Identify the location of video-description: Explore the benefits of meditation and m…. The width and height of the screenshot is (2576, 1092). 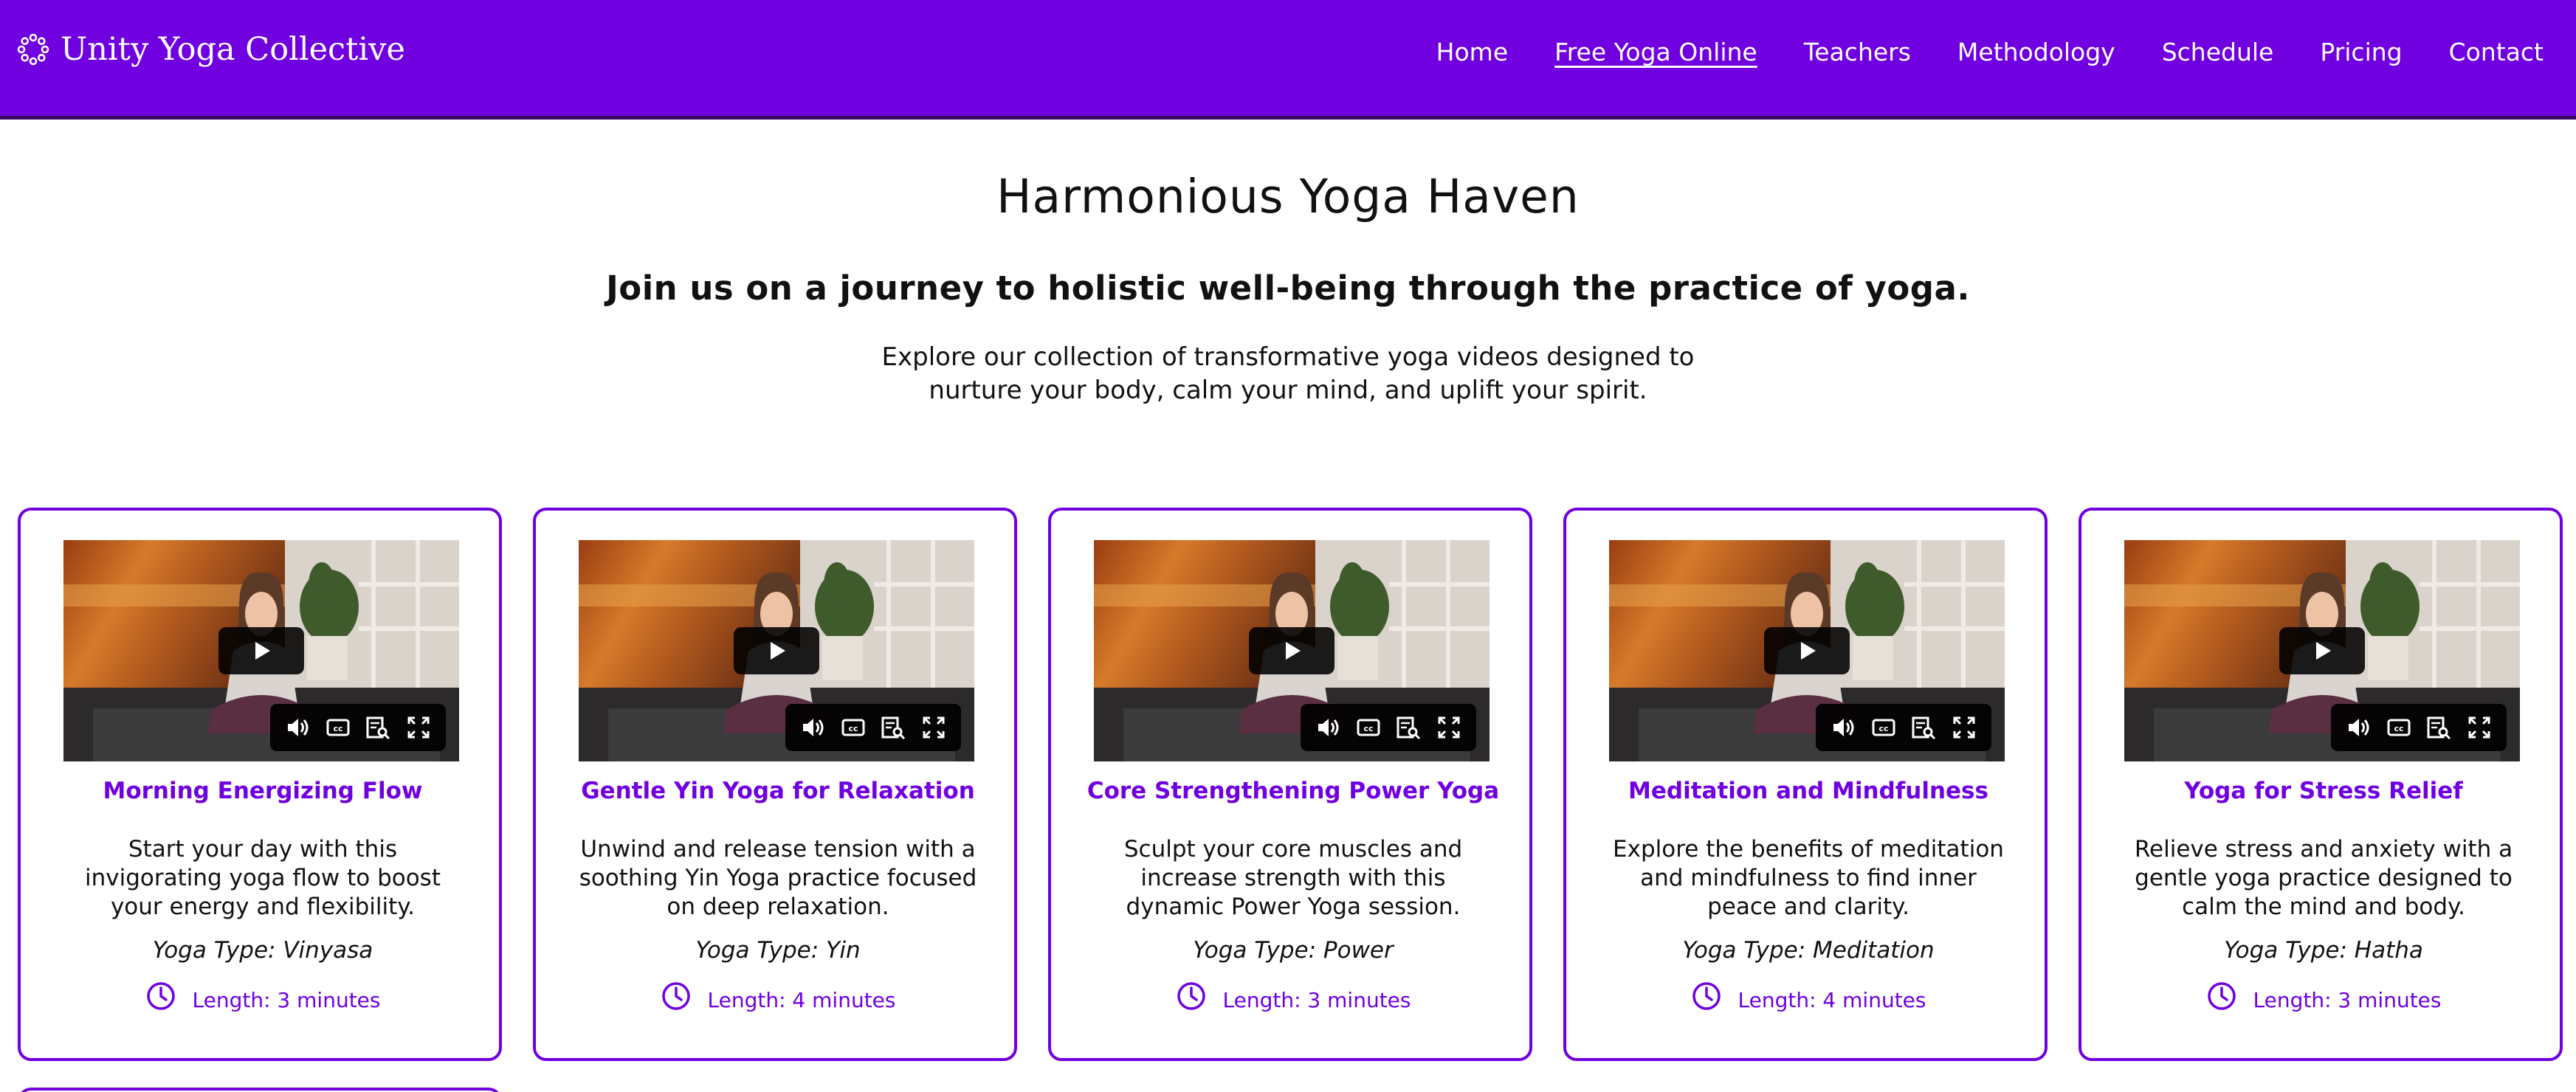
(1809, 878).